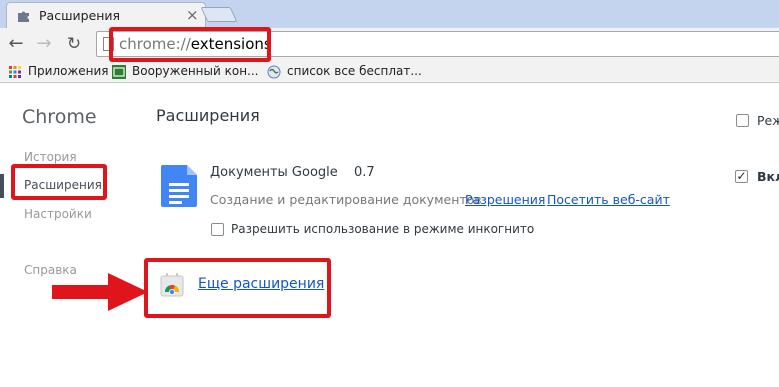  Describe the element at coordinates (274, 72) in the screenshot. I see `globe-icon` at that location.